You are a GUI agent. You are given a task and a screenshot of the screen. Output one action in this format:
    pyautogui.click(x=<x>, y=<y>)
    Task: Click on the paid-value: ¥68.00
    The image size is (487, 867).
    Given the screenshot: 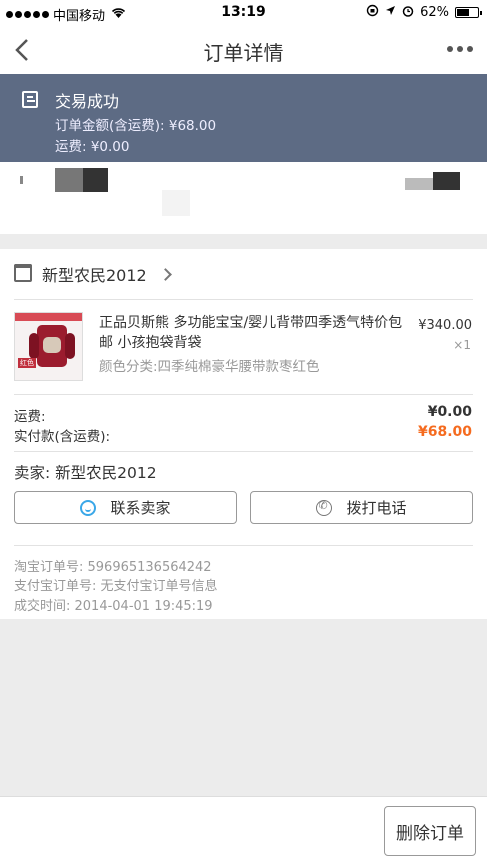 What is the action you would take?
    pyautogui.click(x=444, y=432)
    